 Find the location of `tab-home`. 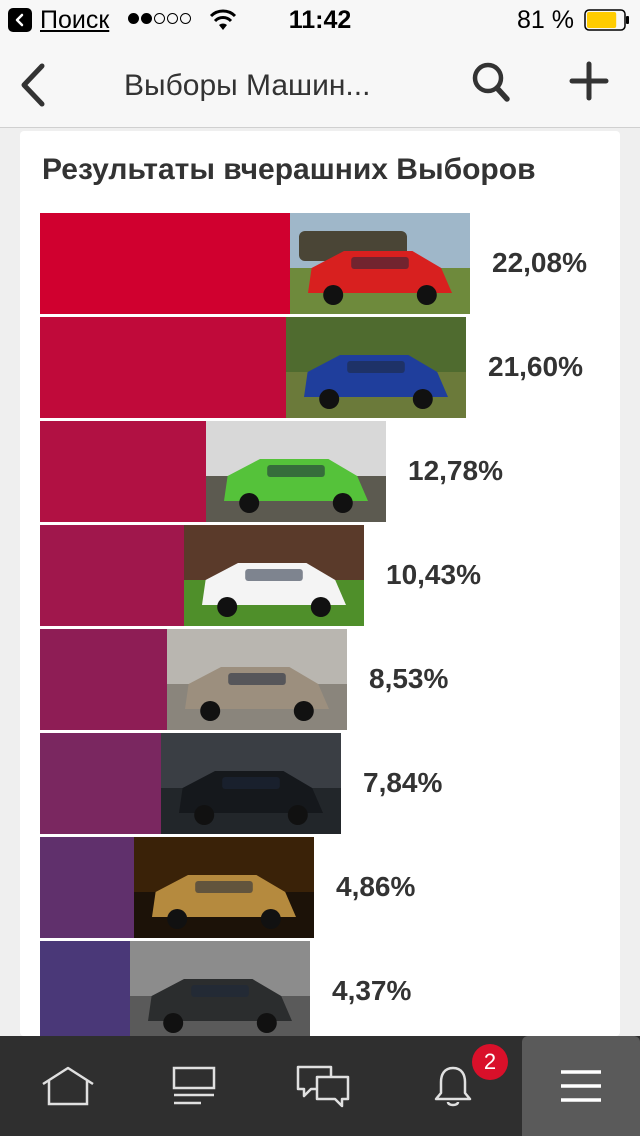

tab-home is located at coordinates (68, 1086).